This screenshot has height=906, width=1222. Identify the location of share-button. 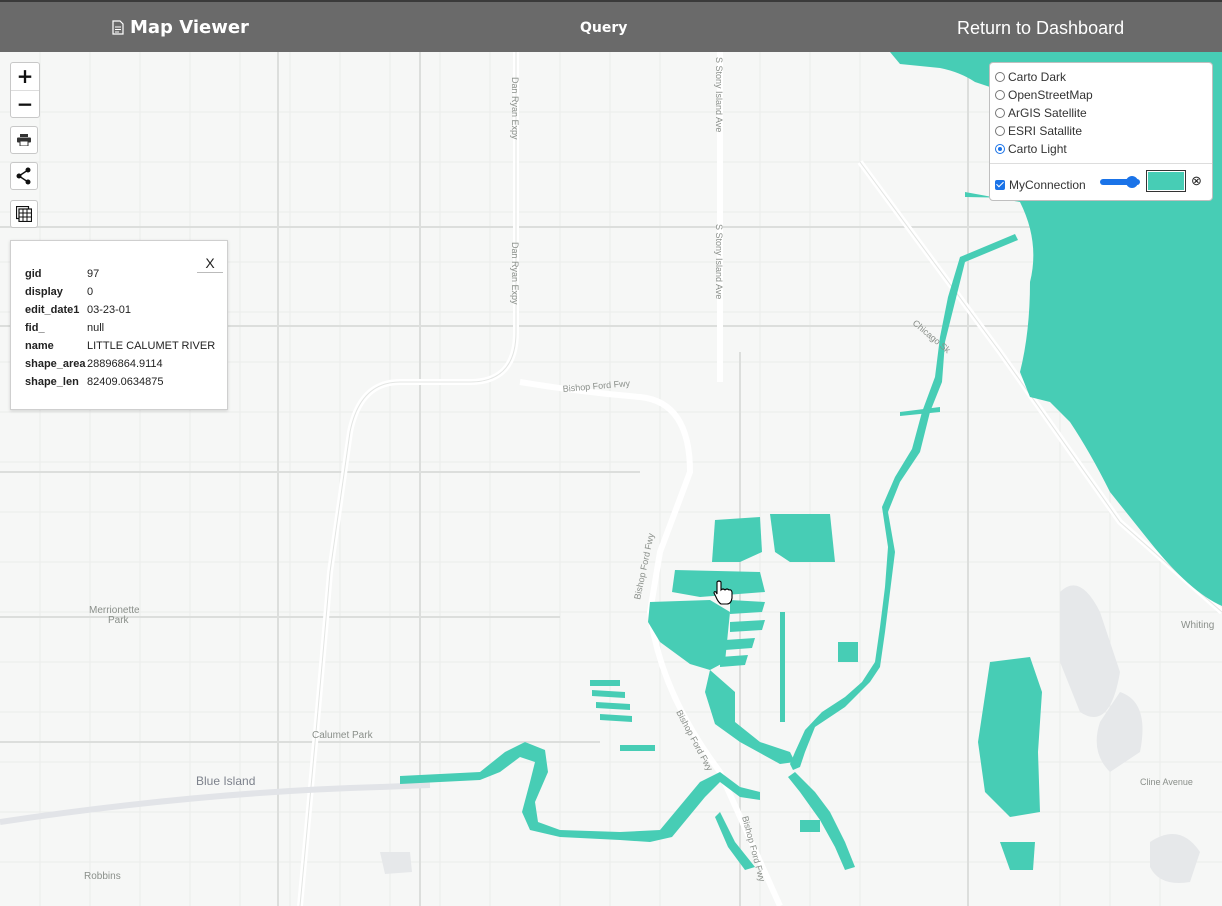
(24, 176).